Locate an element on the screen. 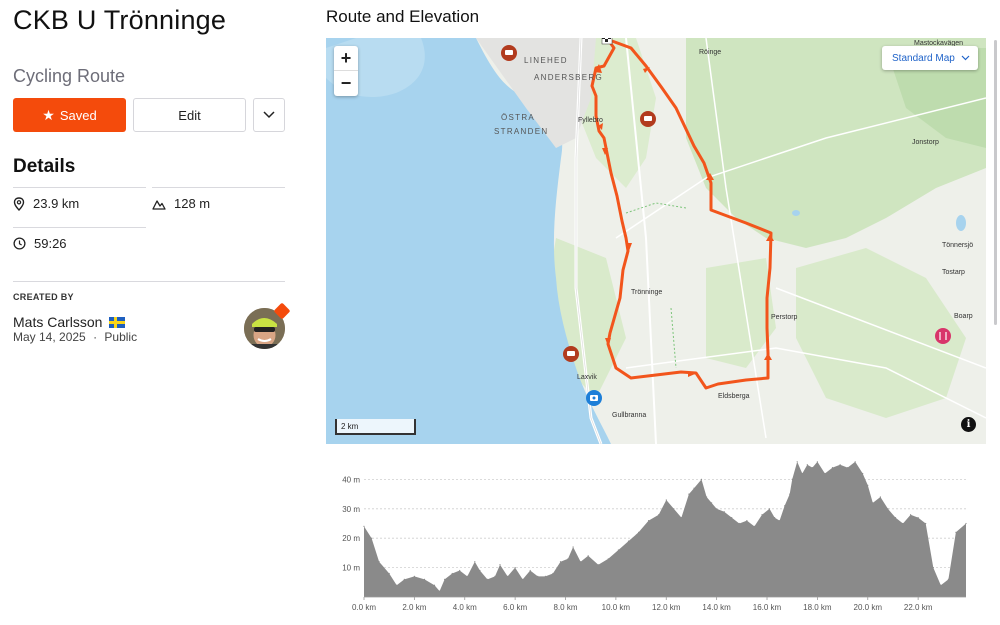  map-style-dropdown: Standard Map is located at coordinates (930, 58).